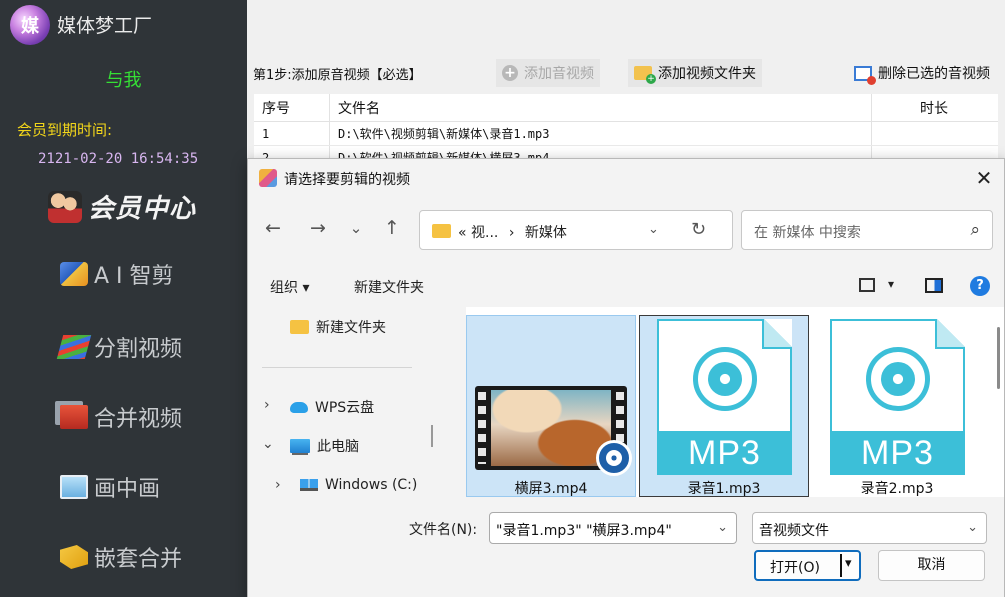  Describe the element at coordinates (794, 531) in the screenshot. I see `file-type-value: 音视频文件` at that location.